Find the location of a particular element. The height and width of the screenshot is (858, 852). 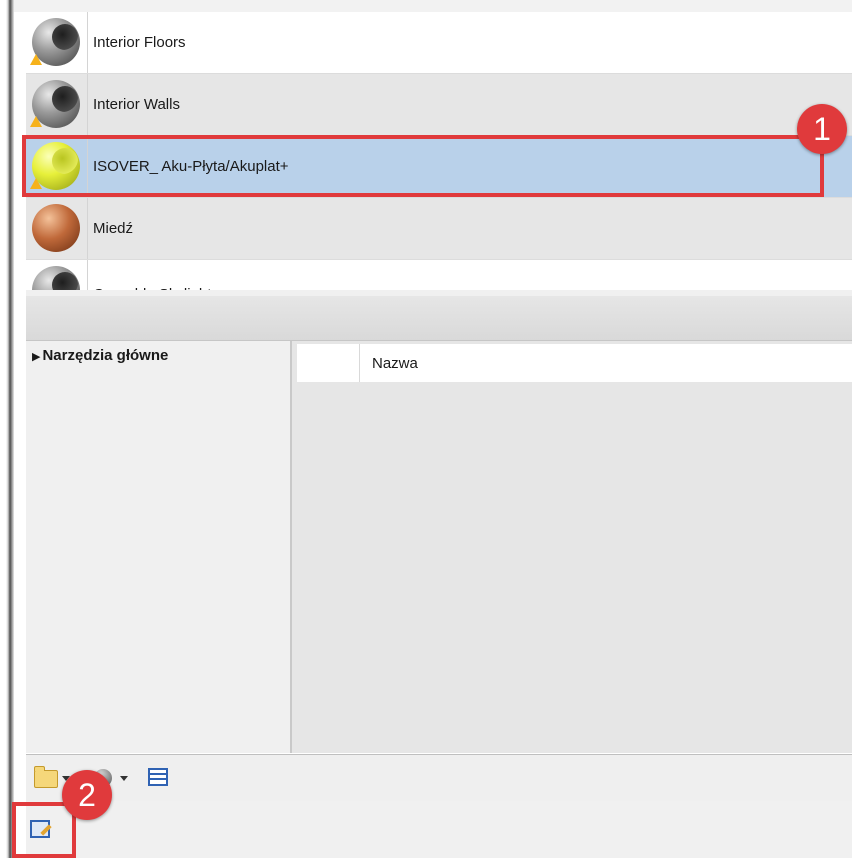

material-label: ISOVER_ Aku-Płyta/Akuplat+ is located at coordinates (191, 166).